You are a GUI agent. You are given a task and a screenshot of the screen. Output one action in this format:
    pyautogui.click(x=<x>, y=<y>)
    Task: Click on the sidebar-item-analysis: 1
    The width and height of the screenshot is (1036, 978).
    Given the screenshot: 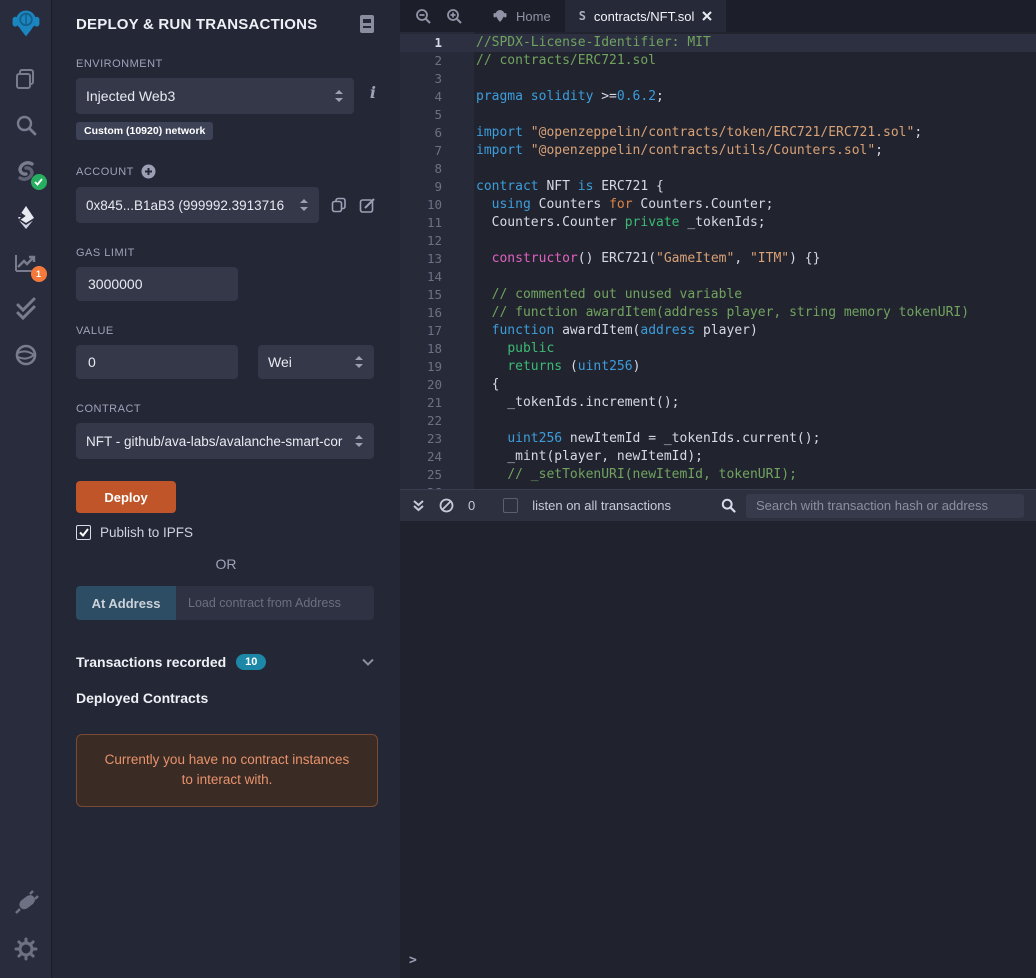 What is the action you would take?
    pyautogui.click(x=28, y=264)
    